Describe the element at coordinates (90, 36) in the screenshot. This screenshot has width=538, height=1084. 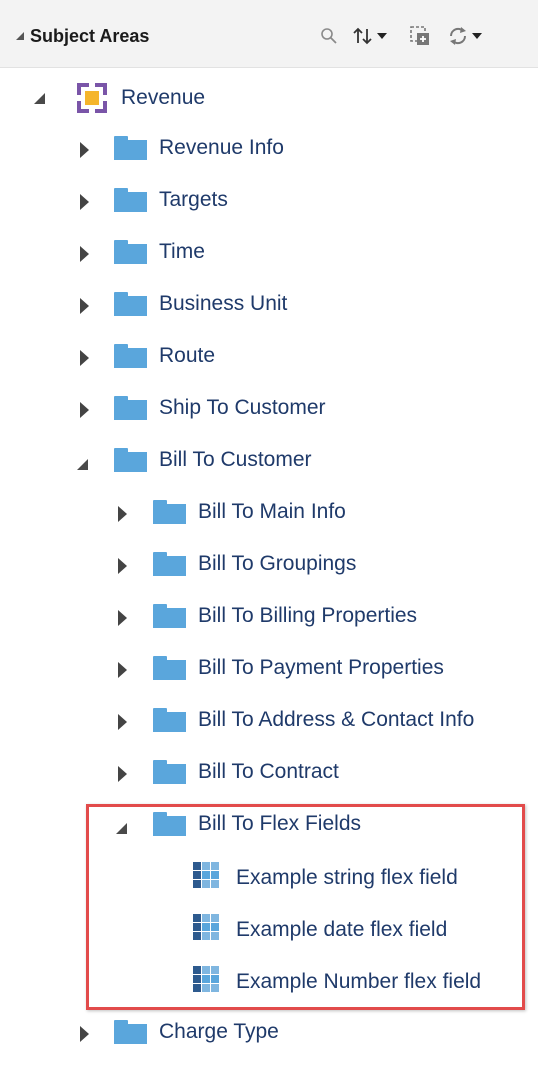
I see `panel-title: Subject Areas` at that location.